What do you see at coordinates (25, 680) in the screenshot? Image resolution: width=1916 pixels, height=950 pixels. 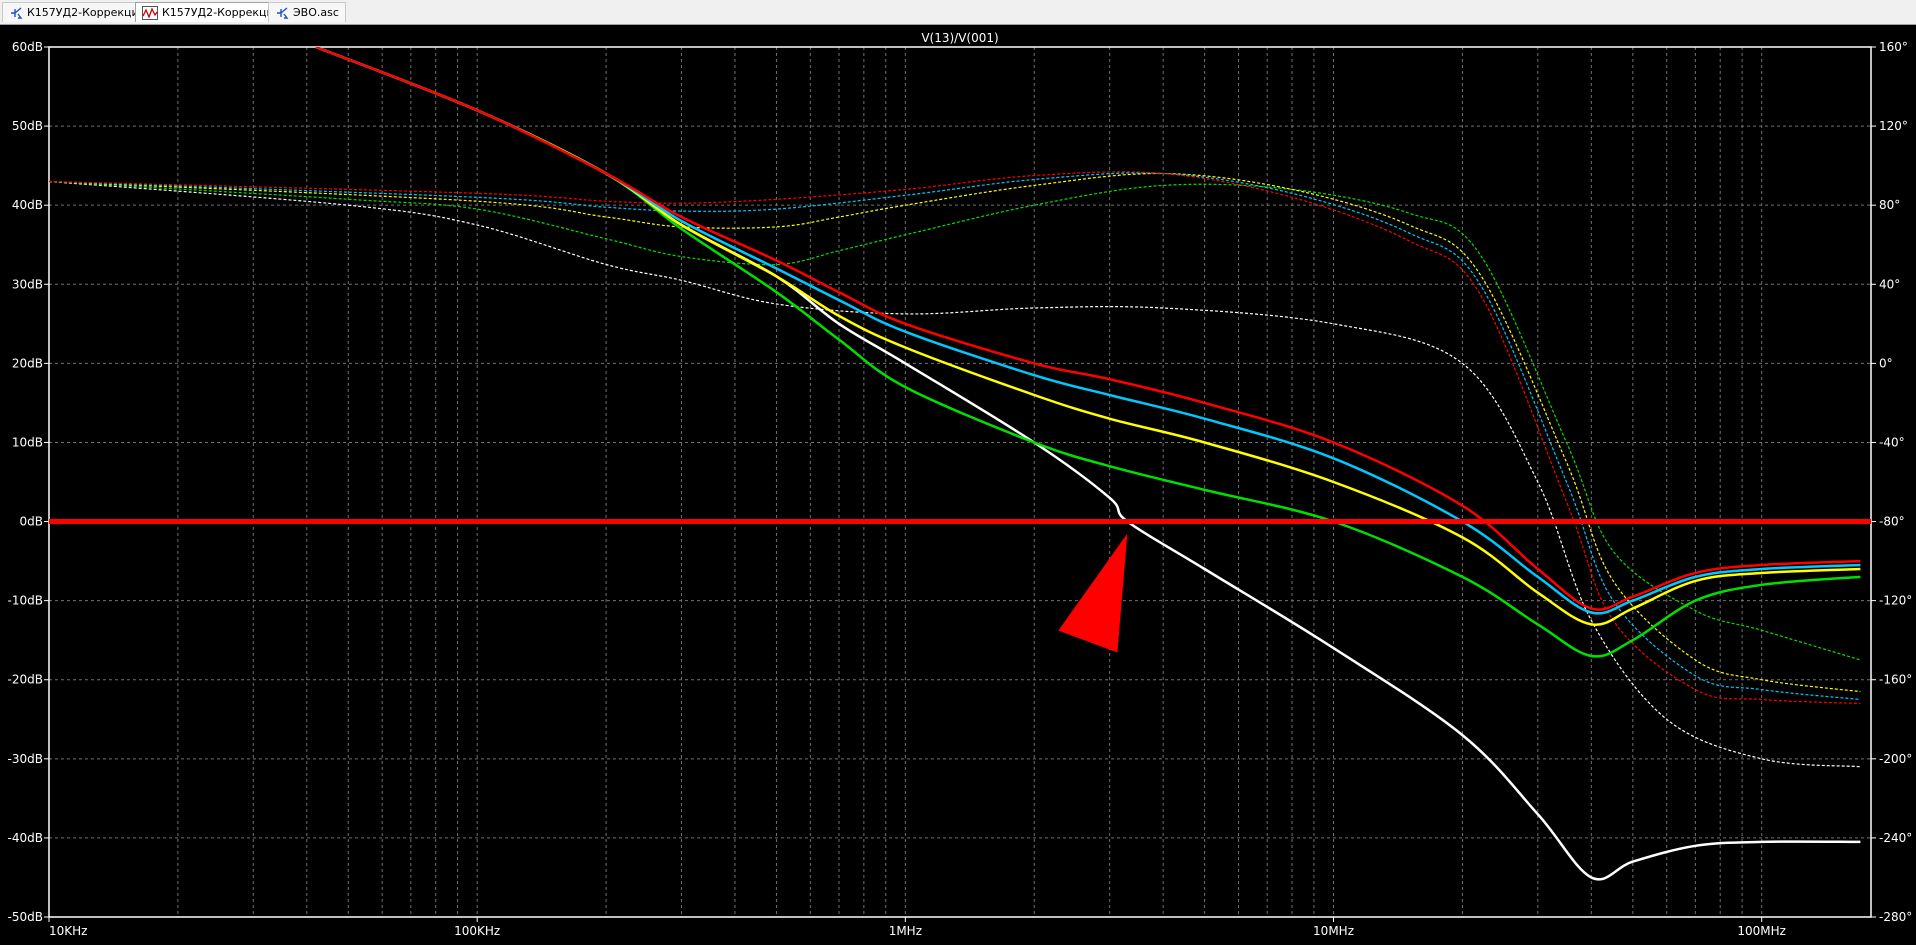 I see `y-tick-label-magnitude: -20dB` at bounding box center [25, 680].